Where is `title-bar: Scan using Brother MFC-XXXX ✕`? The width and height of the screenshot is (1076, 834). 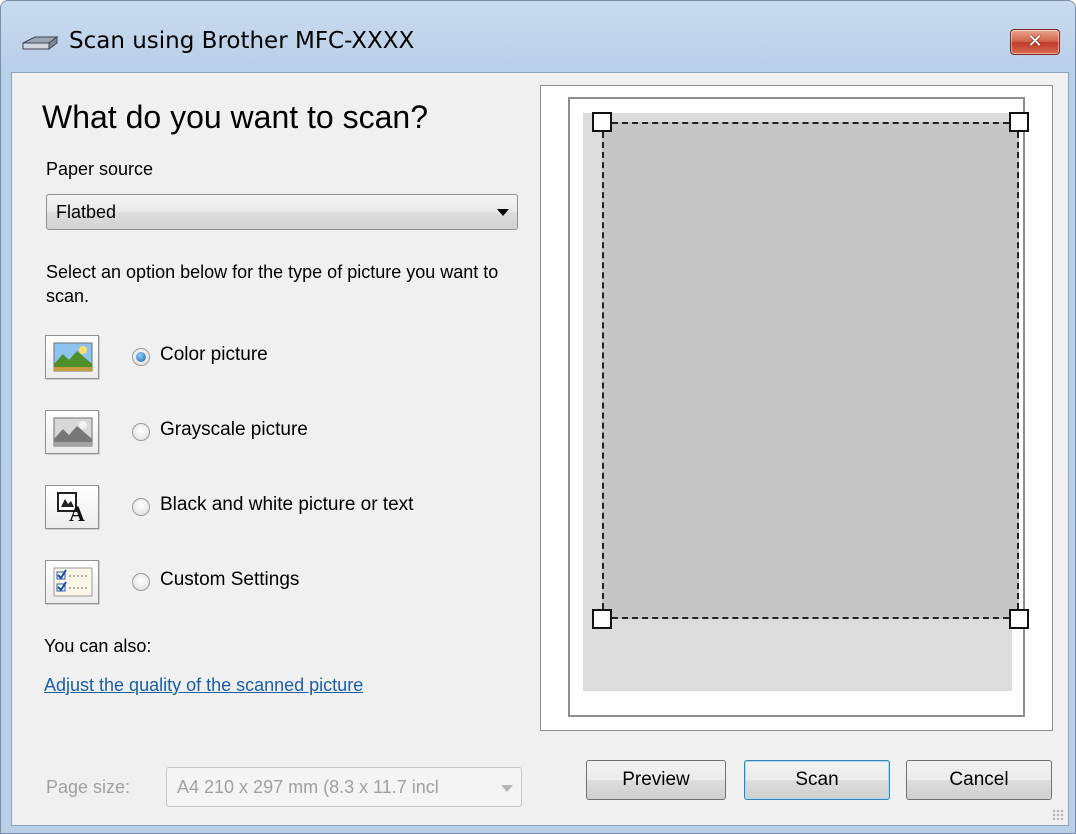 title-bar: Scan using Brother MFC-XXXX ✕ is located at coordinates (538, 36).